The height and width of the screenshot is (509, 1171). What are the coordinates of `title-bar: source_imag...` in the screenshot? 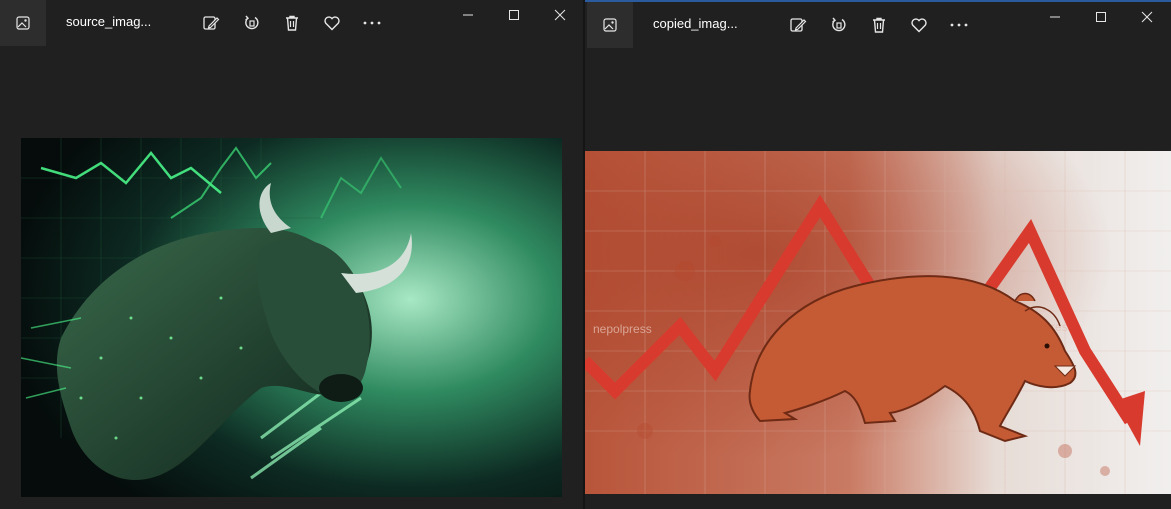 It's located at (291, 23).